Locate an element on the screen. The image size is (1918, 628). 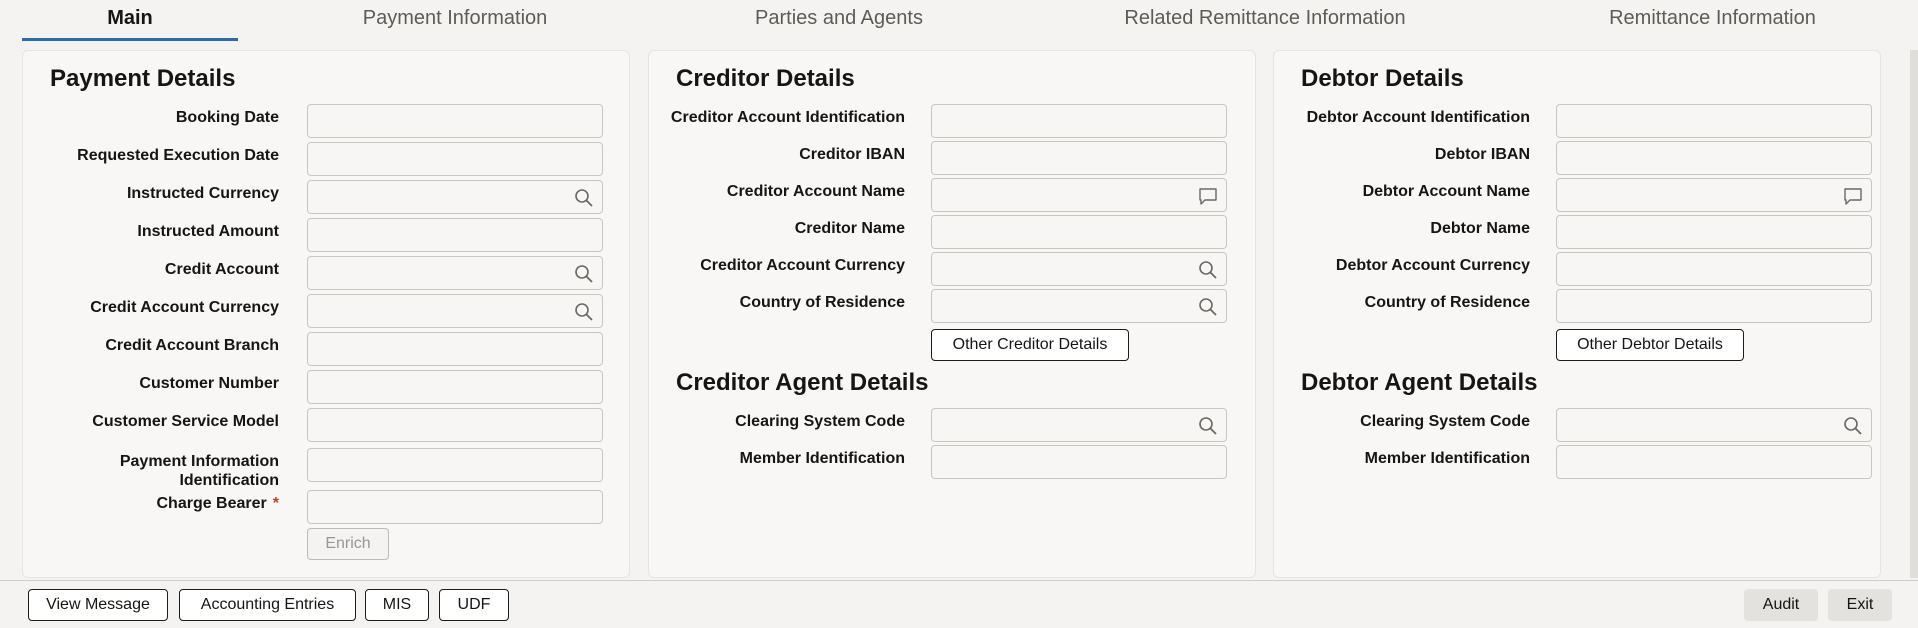
creditor-account-currency-label: Creditor Account Currency is located at coordinates (802, 265).